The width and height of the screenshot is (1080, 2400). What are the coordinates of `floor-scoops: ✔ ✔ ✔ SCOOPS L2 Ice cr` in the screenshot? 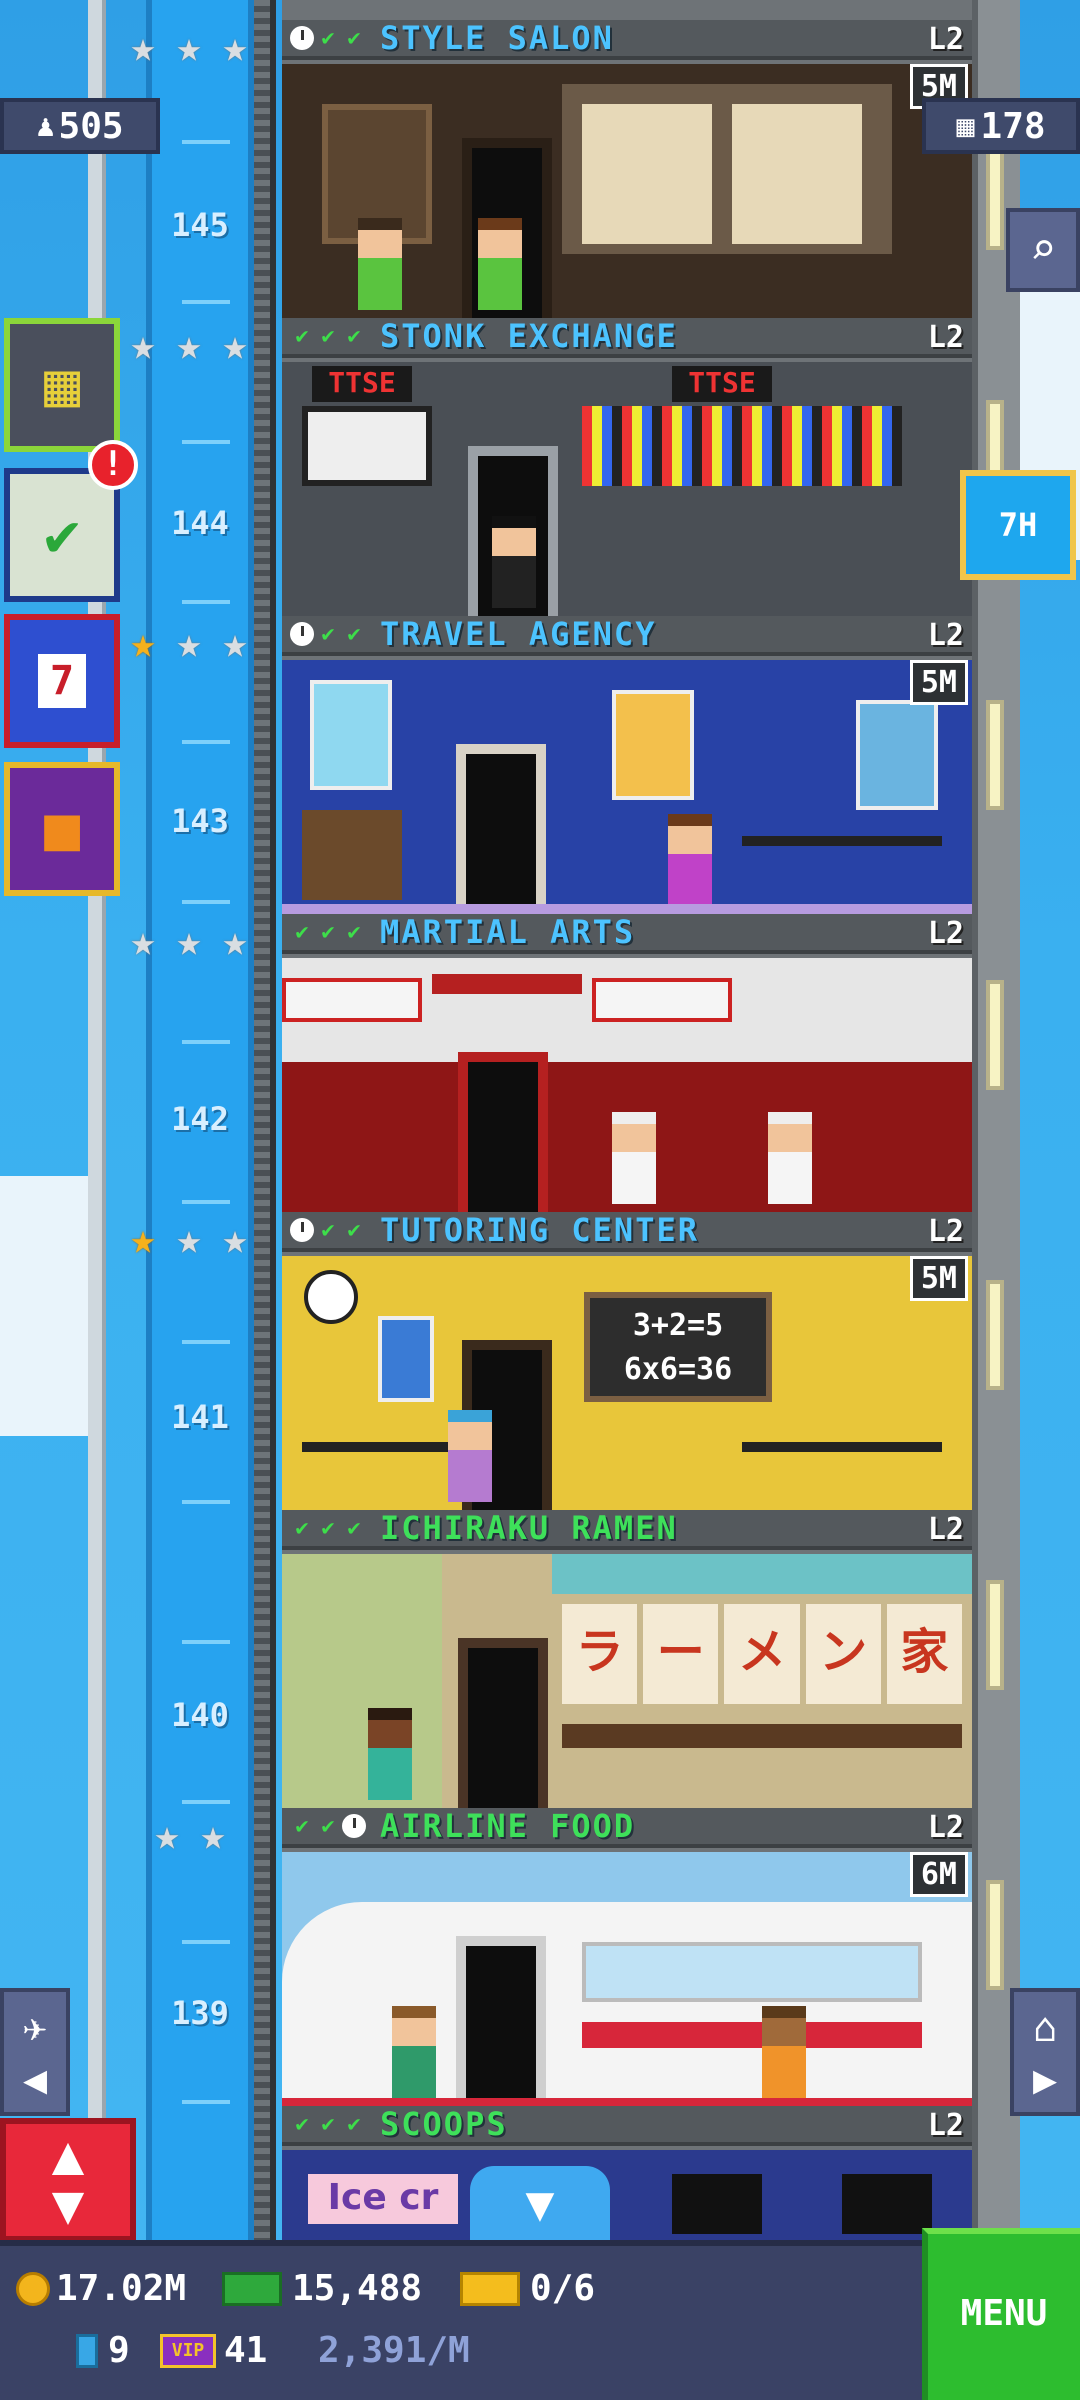 It's located at (627, 2173).